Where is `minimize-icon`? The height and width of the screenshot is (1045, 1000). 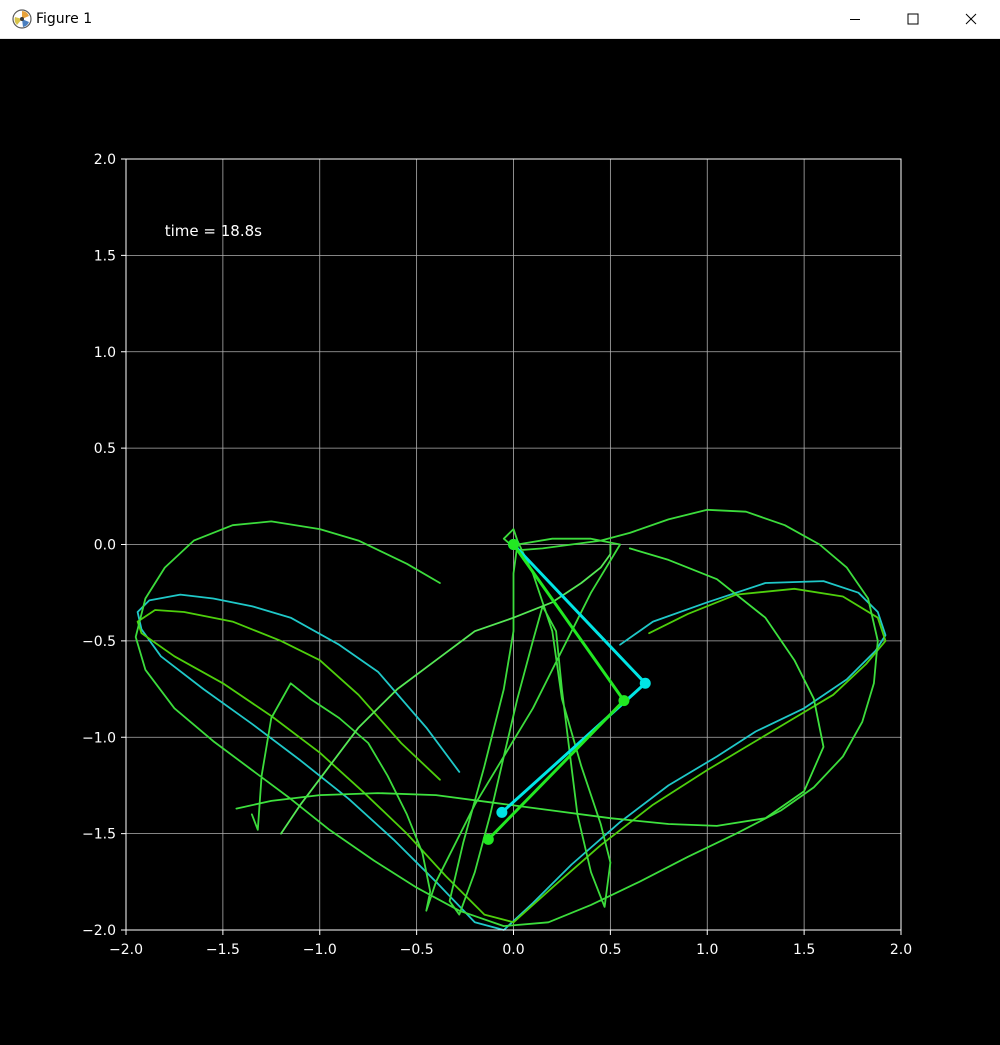 minimize-icon is located at coordinates (855, 19).